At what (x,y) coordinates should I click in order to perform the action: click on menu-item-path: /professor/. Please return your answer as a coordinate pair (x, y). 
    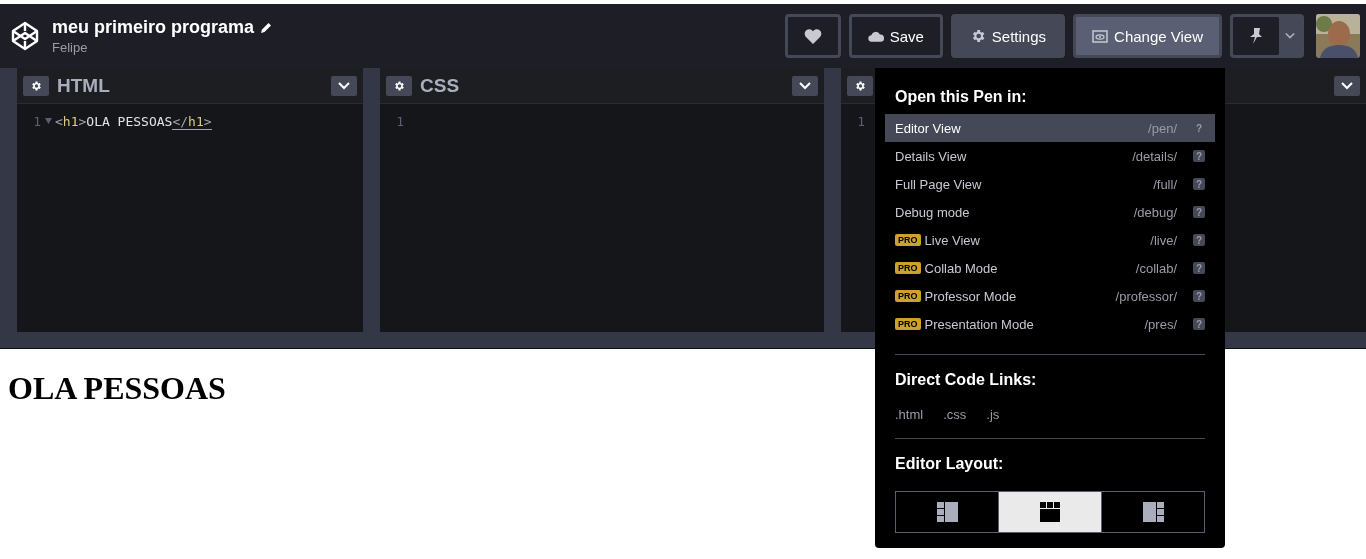
    Looking at the image, I should click on (1146, 296).